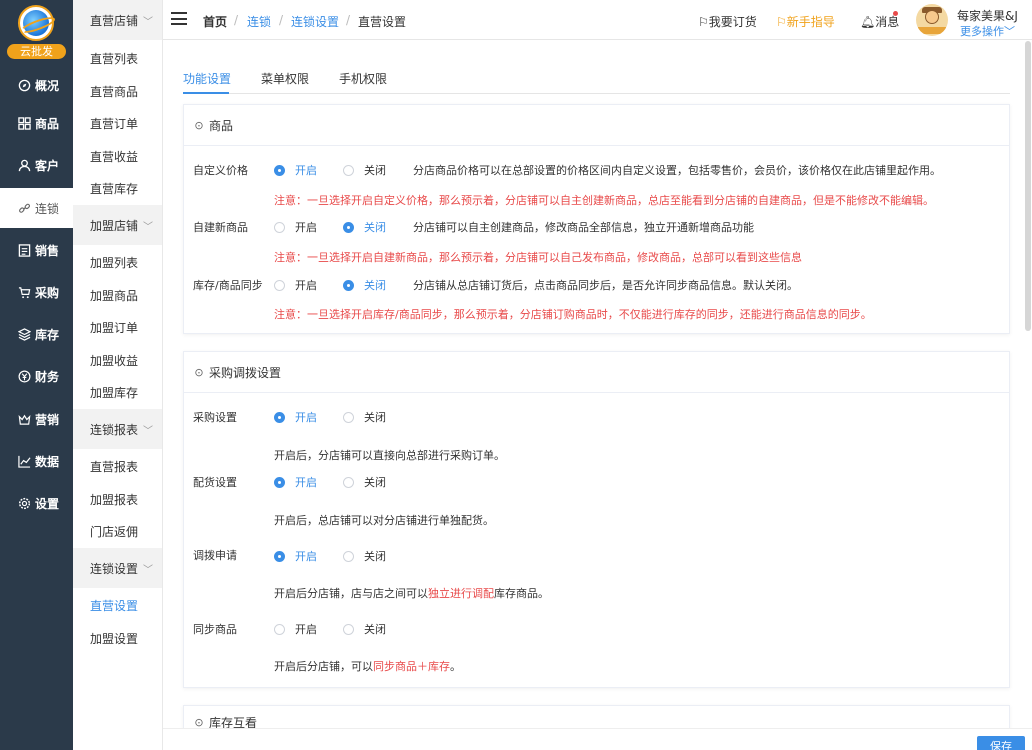 This screenshot has height=750, width=1032. Describe the element at coordinates (703, 22) in the screenshot. I see `flag-icon: ⚐` at that location.